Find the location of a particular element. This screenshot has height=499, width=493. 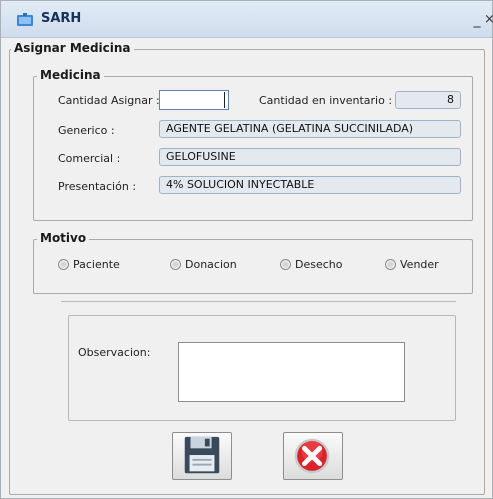

inventory-label: Cantidad en inventario : is located at coordinates (326, 100).